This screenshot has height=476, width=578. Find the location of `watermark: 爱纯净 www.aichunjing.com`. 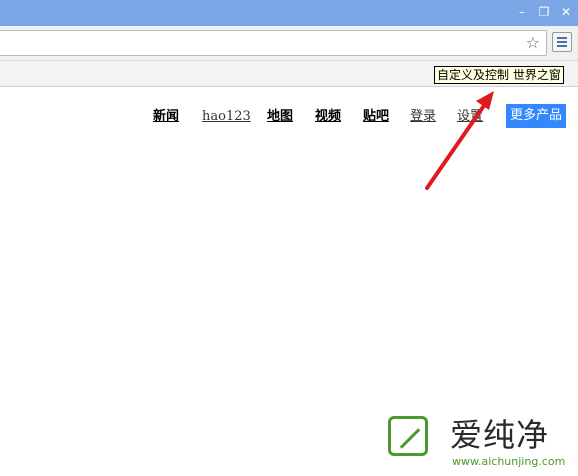

watermark: 爱纯净 www.aichunjing.com is located at coordinates (479, 441).